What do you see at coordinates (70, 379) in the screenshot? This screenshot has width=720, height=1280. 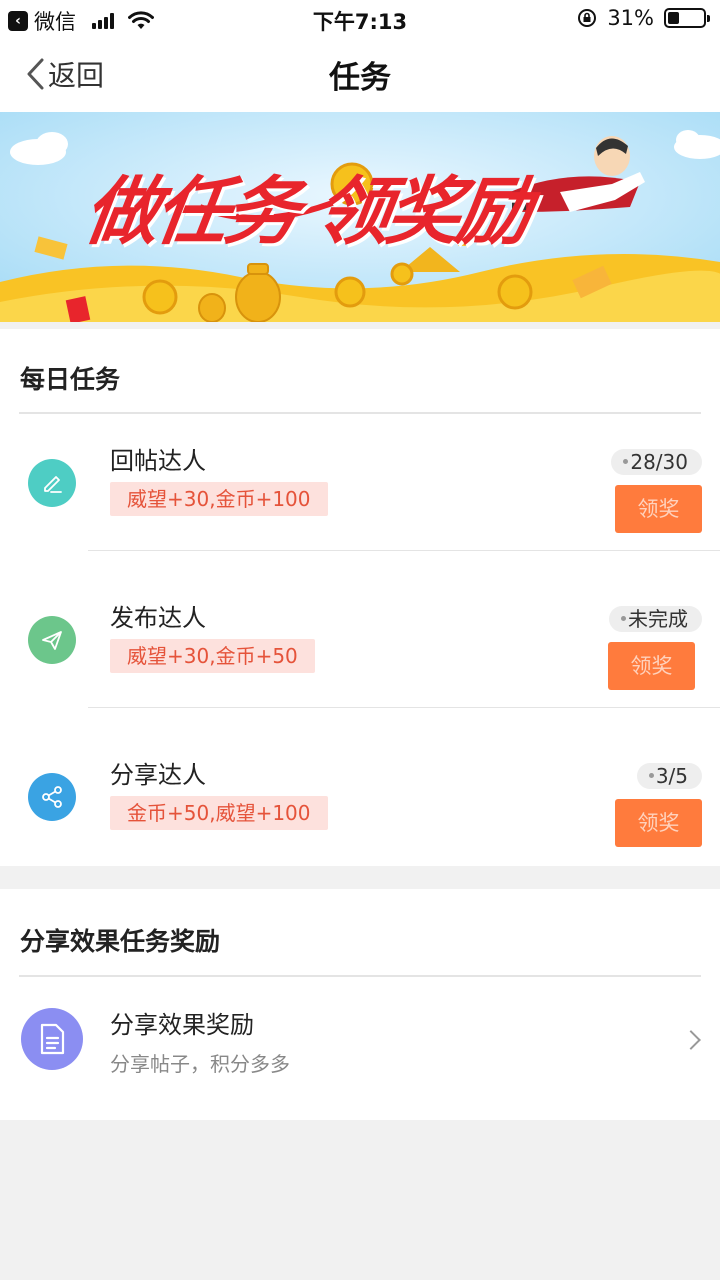 I see `section-title: 每日任务` at bounding box center [70, 379].